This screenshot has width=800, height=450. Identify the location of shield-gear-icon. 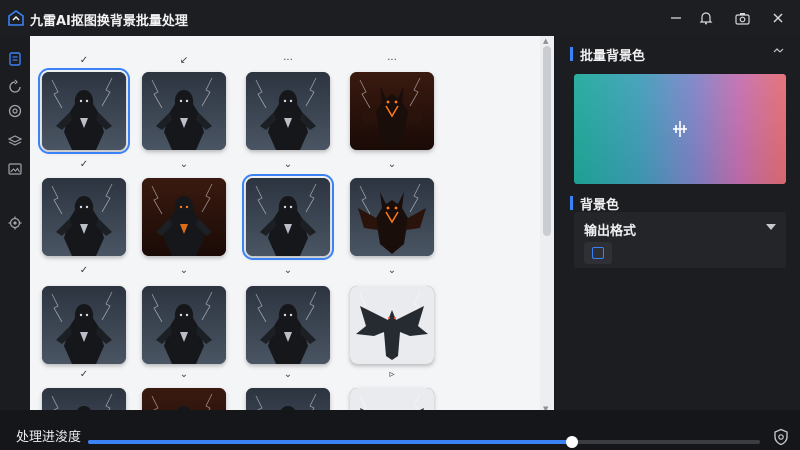
(781, 437).